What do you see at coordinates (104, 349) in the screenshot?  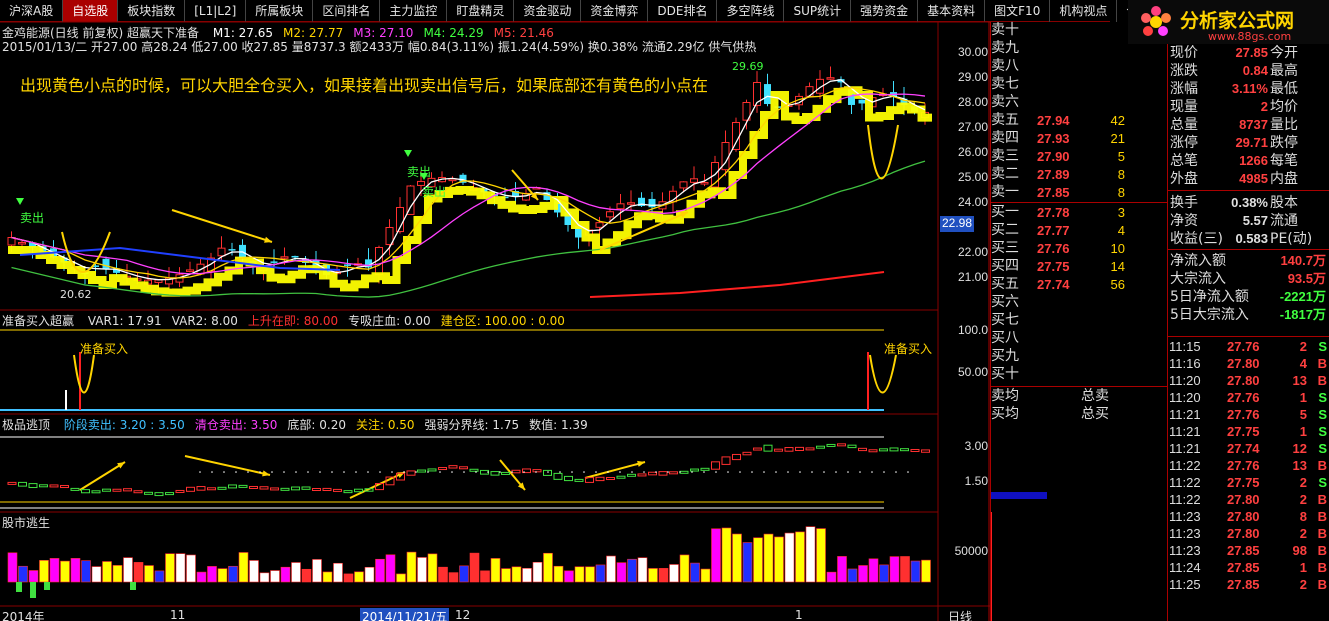 I see `buy-ready-label-left: 准备买入` at bounding box center [104, 349].